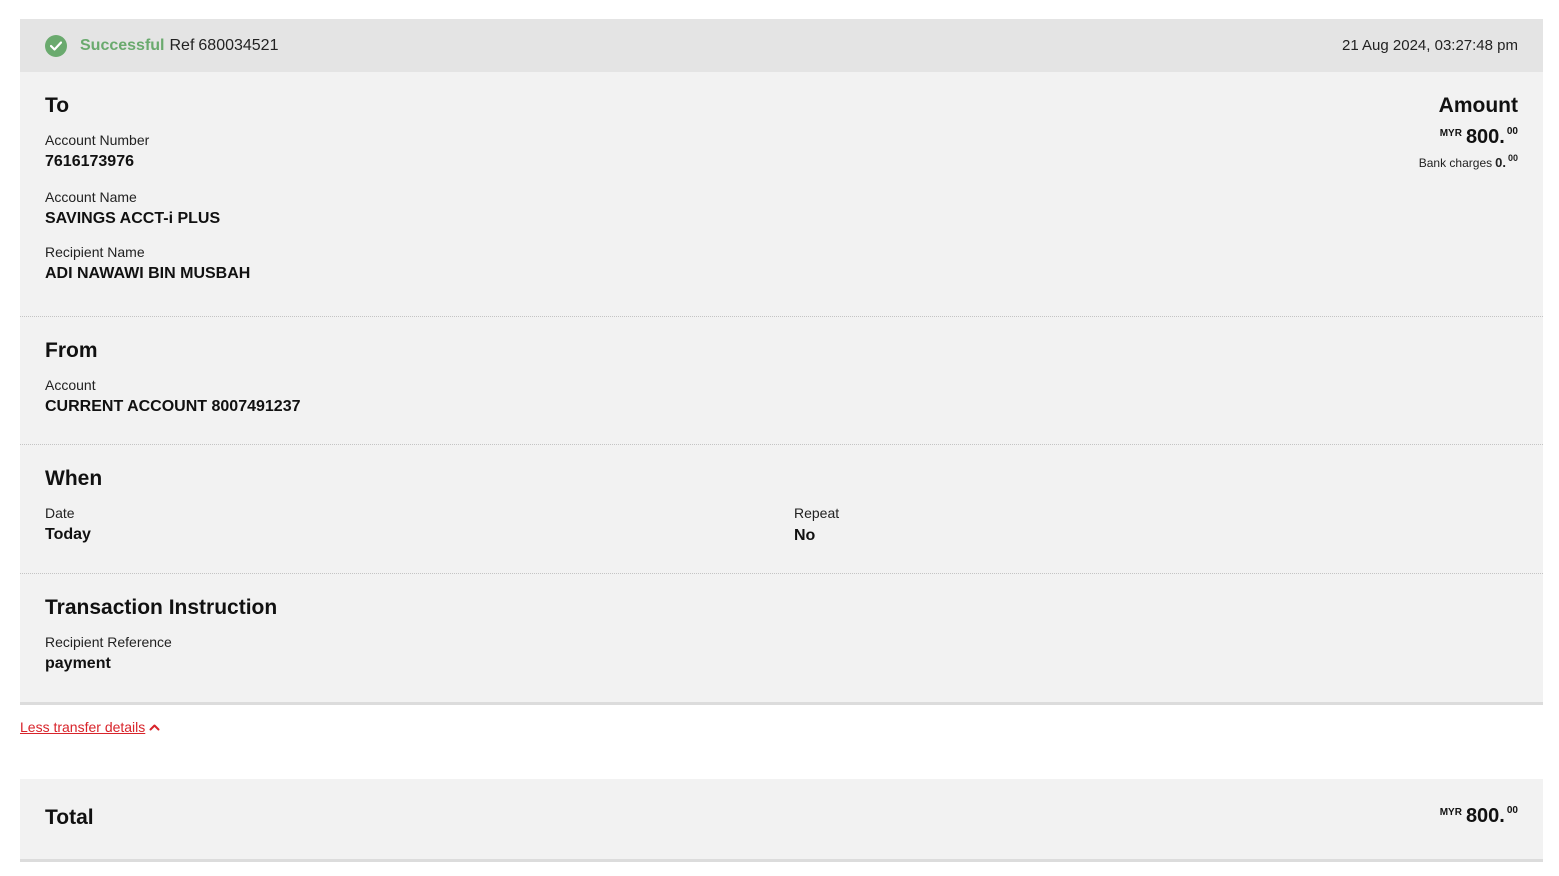 The image size is (1559, 876). What do you see at coordinates (133, 218) in the screenshot?
I see `account-name-value: SAVINGS ACCT-i PLUS` at bounding box center [133, 218].